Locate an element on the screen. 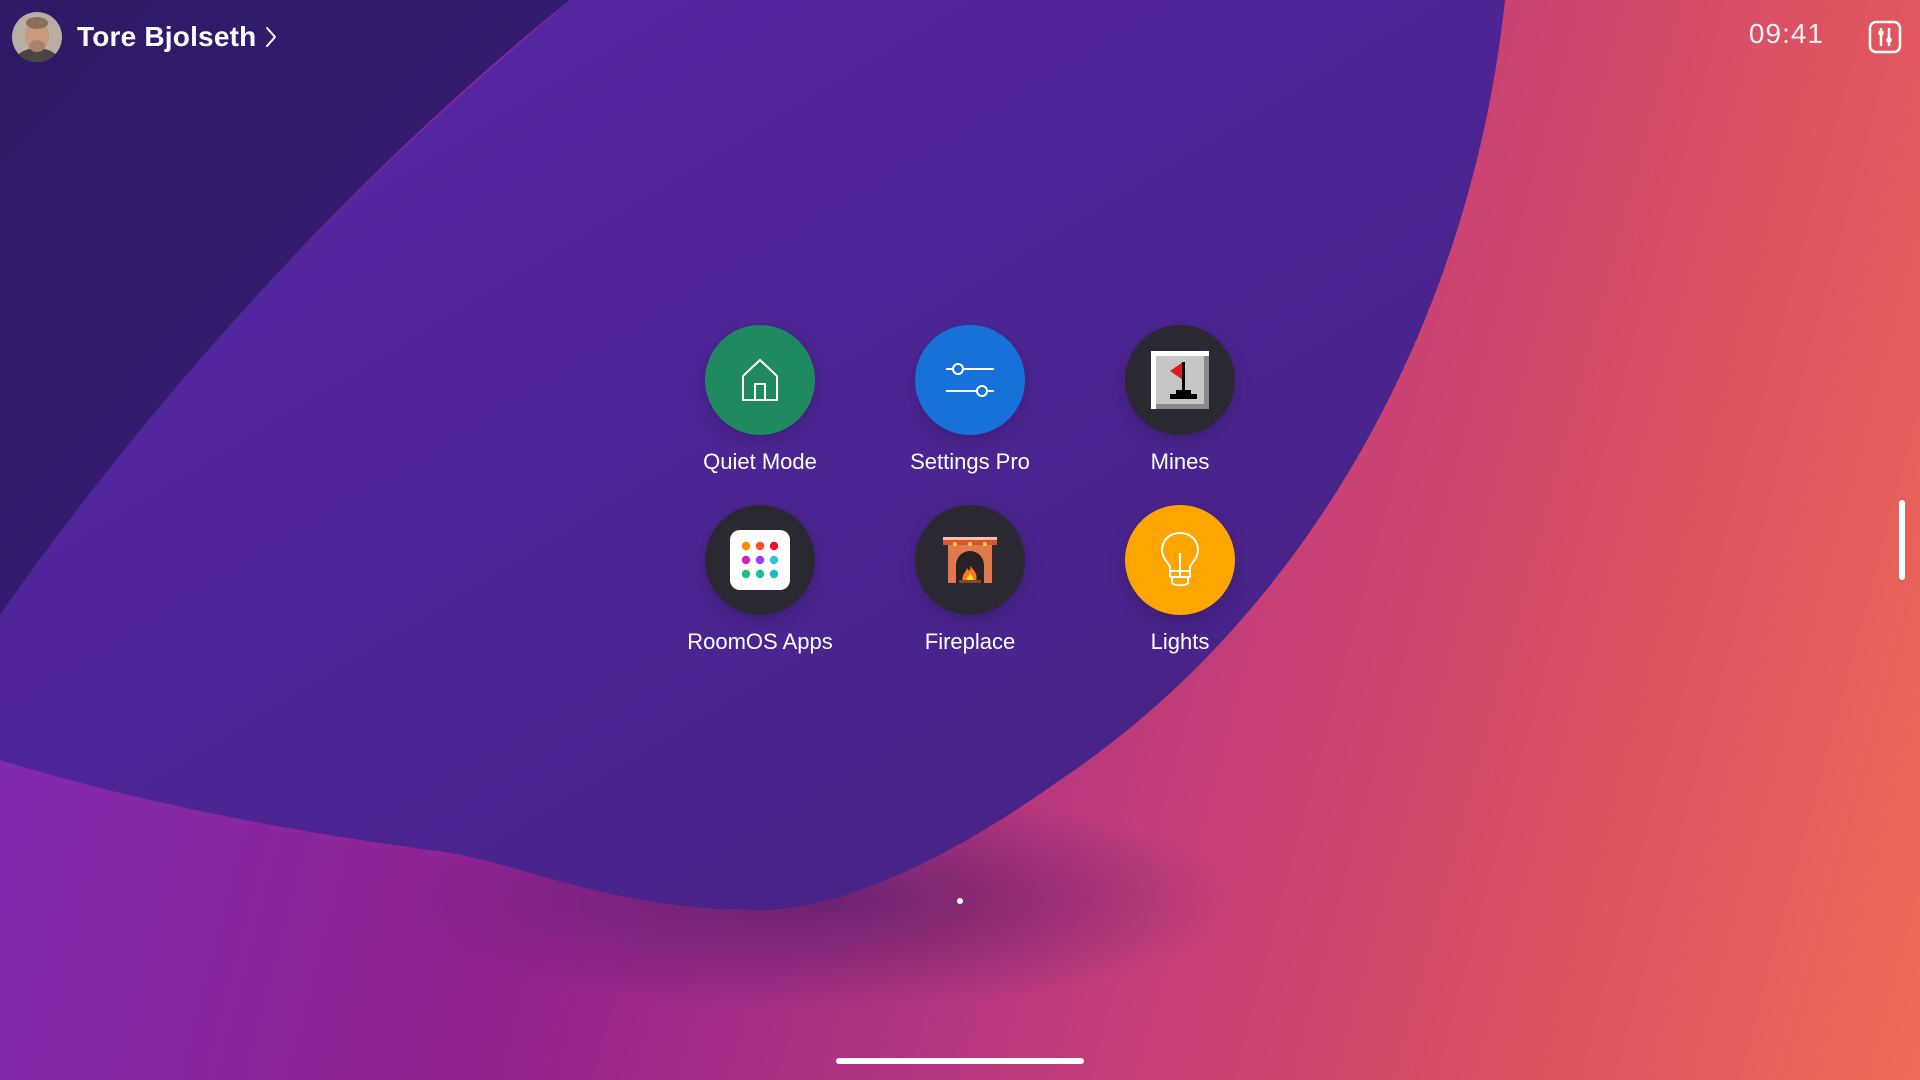 Image resolution: width=1920 pixels, height=1080 pixels. app-label: Lights is located at coordinates (1180, 641).